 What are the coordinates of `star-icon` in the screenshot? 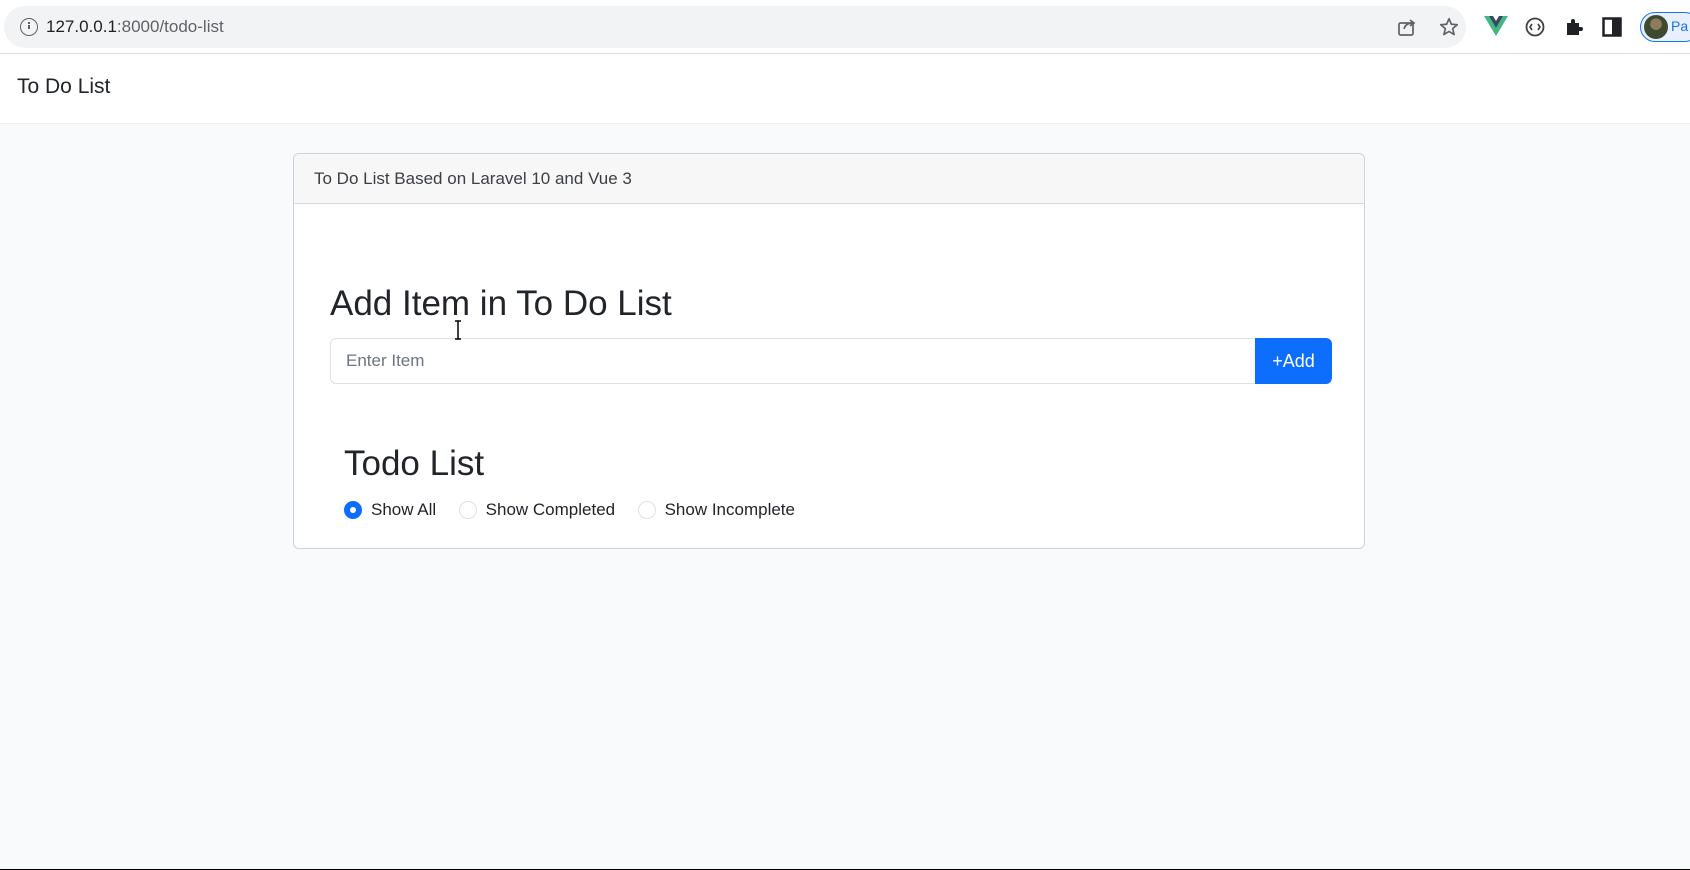 It's located at (1449, 27).